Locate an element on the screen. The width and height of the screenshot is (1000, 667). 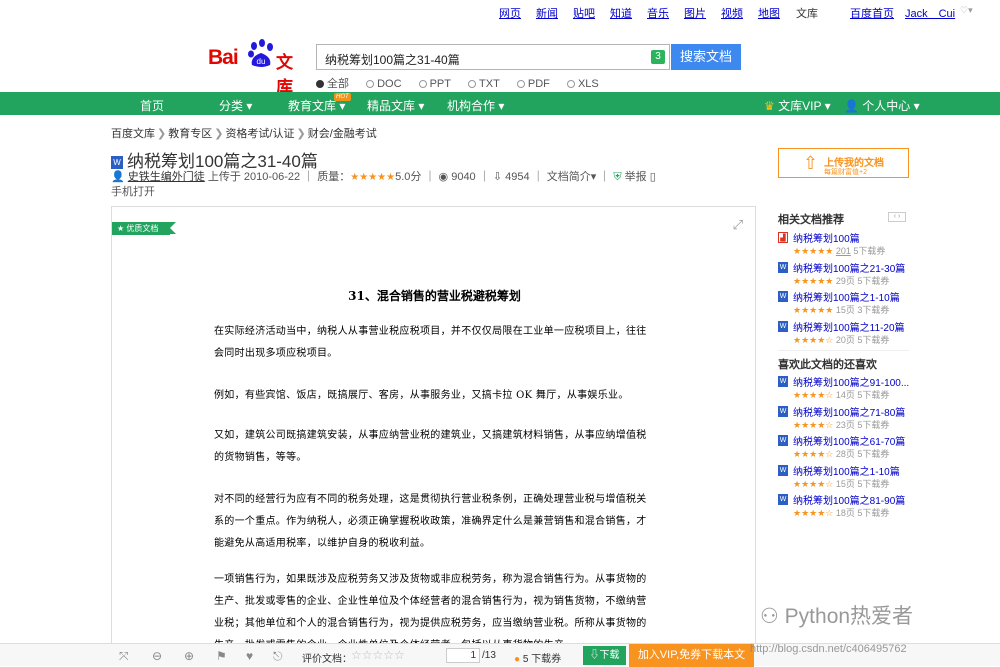
list-item: W 纳税筹划100篇之21-30篇 ★★★★★ 29页 5下载券 is located at coordinates (845, 275).